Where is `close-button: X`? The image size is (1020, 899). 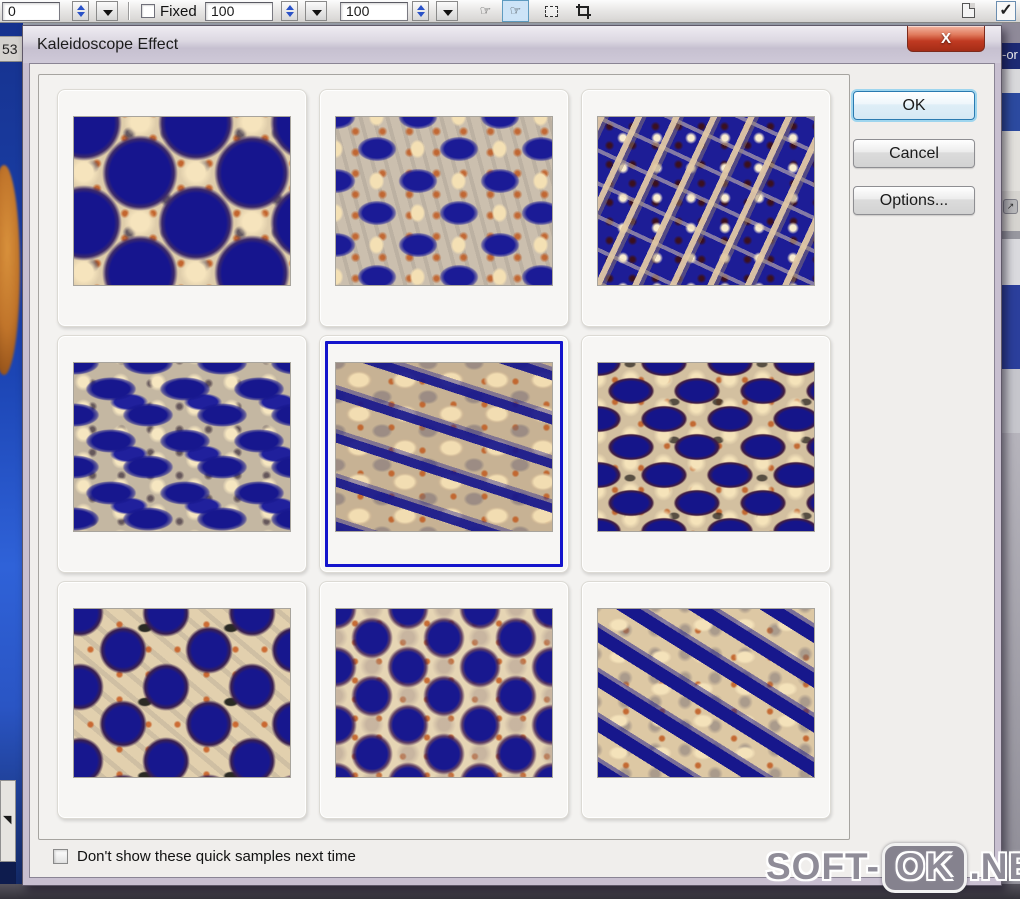
close-button: X is located at coordinates (946, 39).